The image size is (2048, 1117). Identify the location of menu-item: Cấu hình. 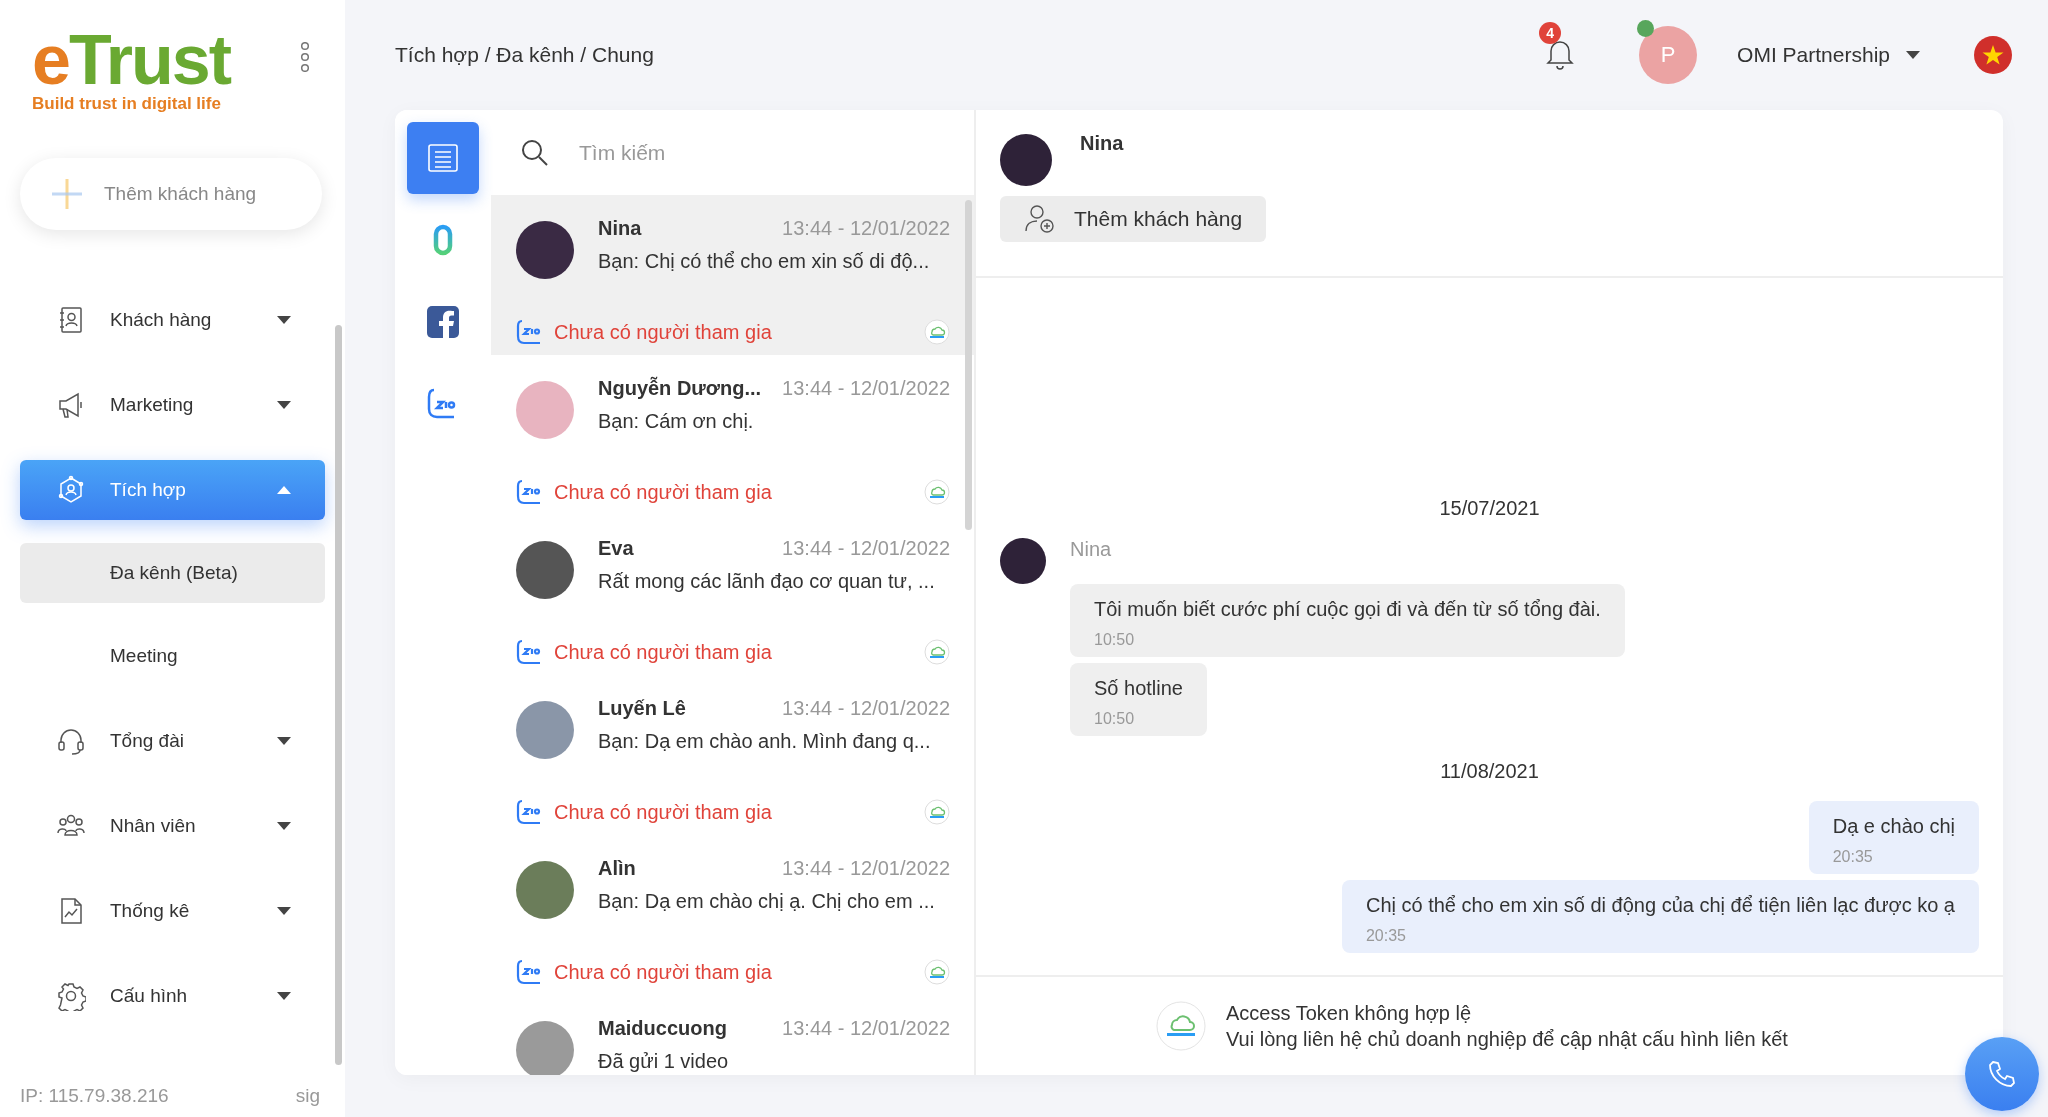
(172, 996).